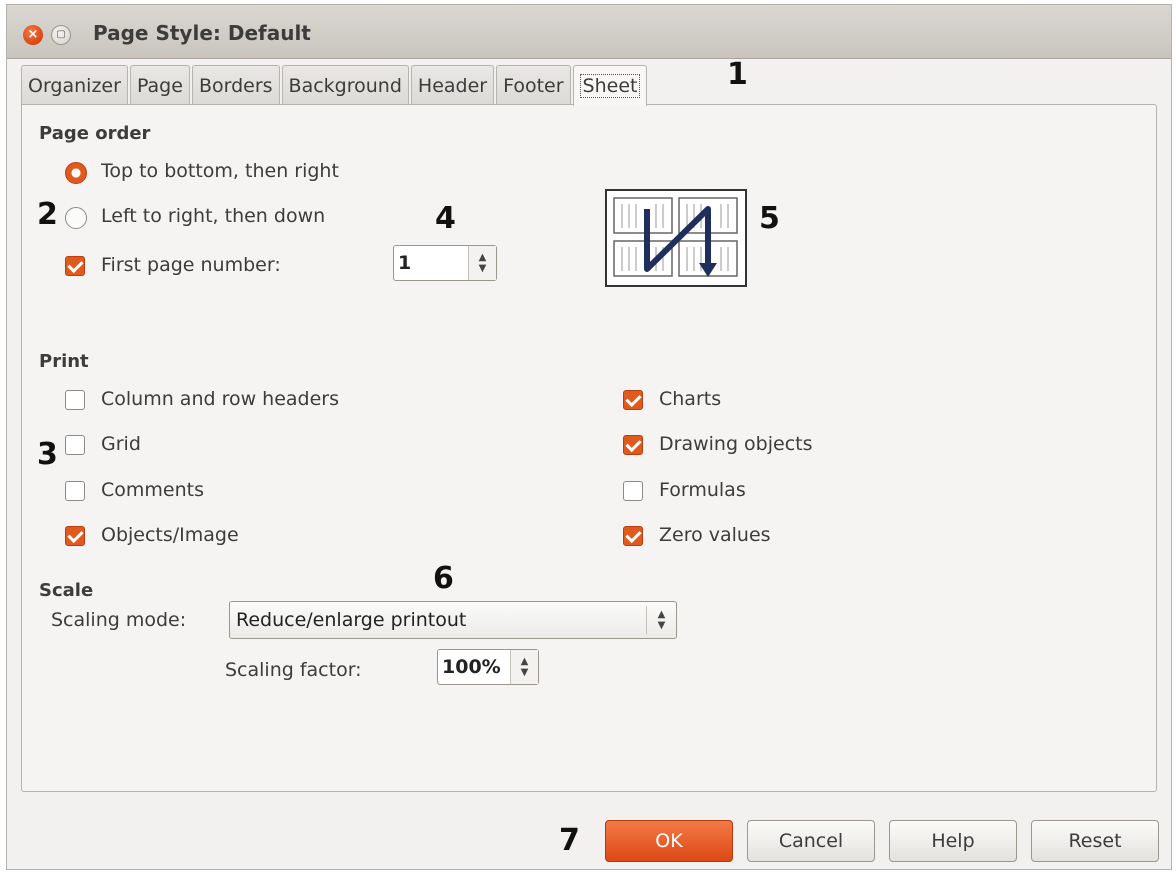 This screenshot has width=1176, height=874. Describe the element at coordinates (633, 491) in the screenshot. I see `formulas-checkbox` at that location.